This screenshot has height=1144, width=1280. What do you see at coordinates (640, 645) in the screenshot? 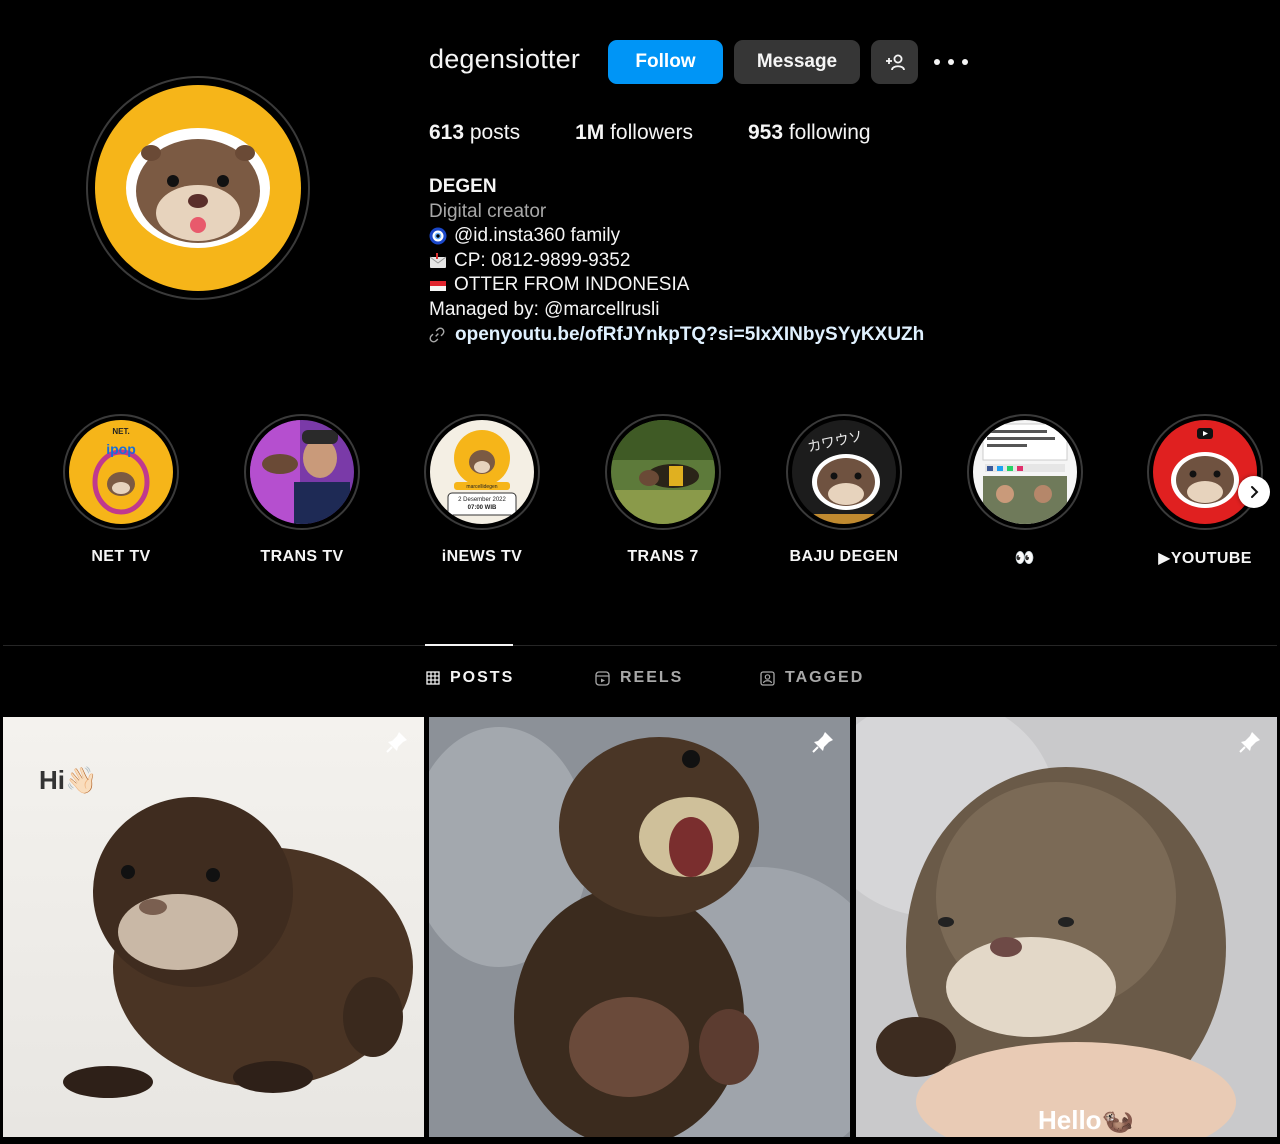
I see `tabs-divider` at bounding box center [640, 645].